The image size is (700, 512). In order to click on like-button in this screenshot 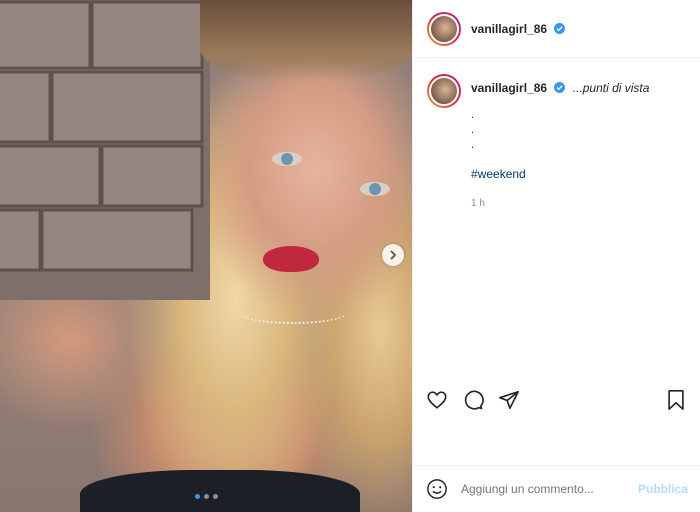, I will do `click(437, 400)`.